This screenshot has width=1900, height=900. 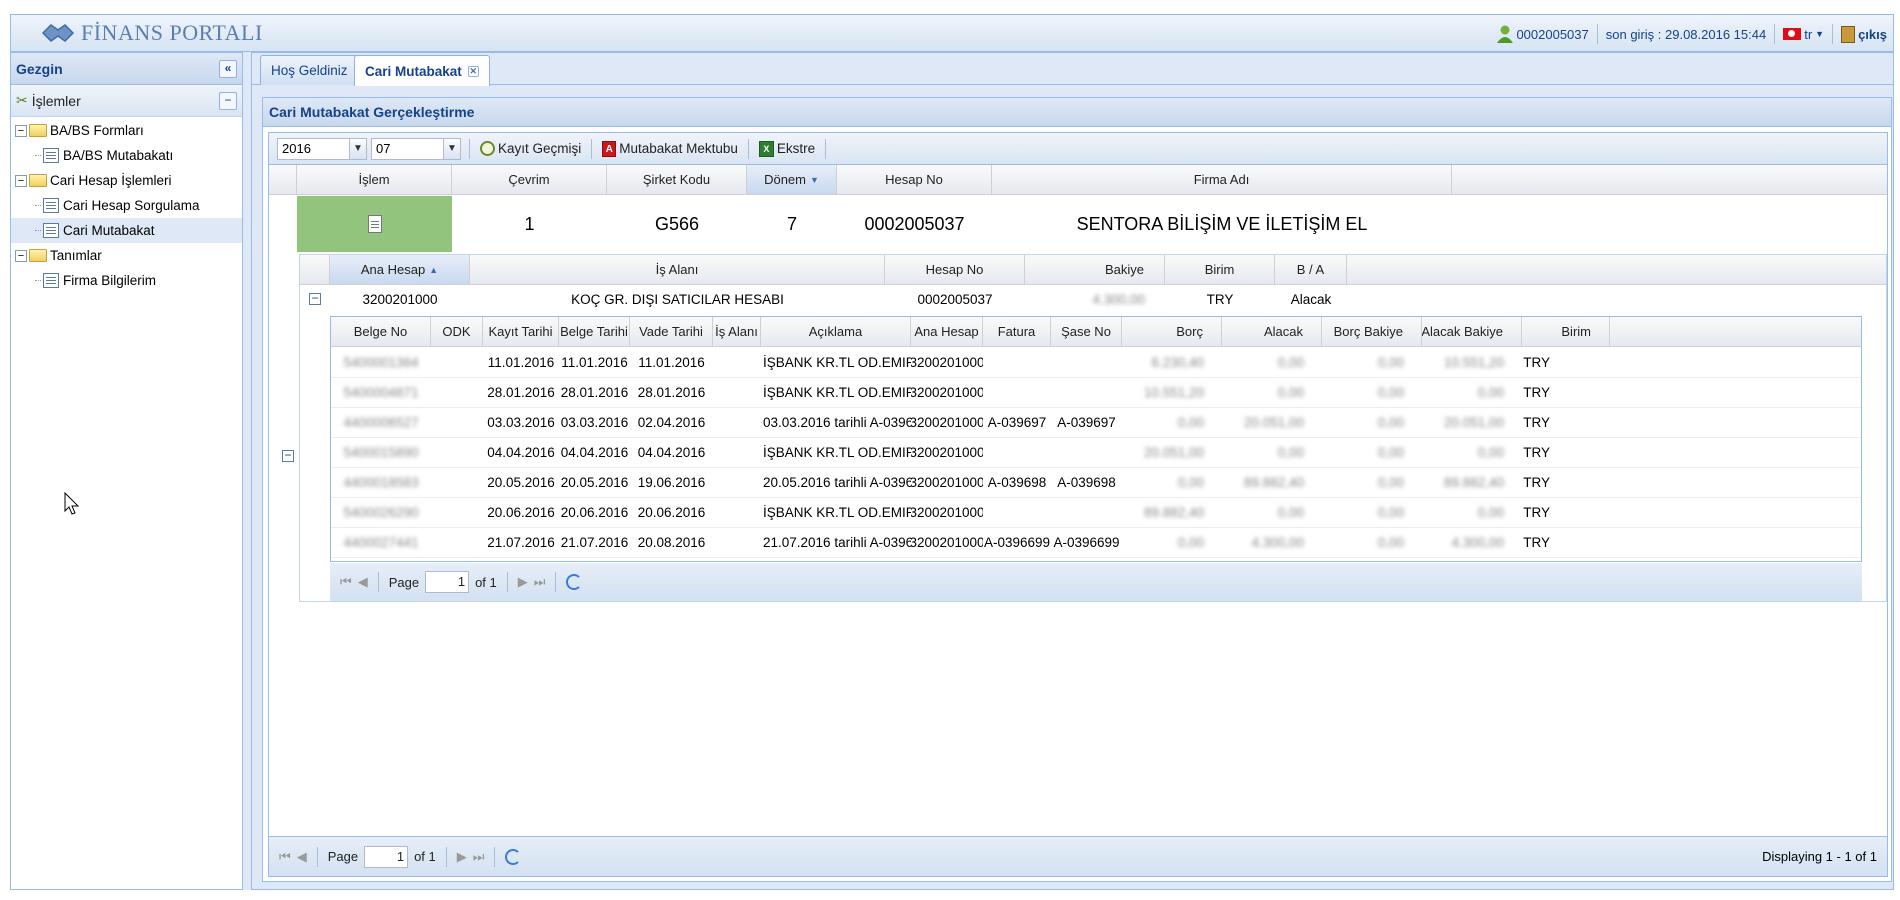 What do you see at coordinates (507, 582) in the screenshot?
I see `pager-separator` at bounding box center [507, 582].